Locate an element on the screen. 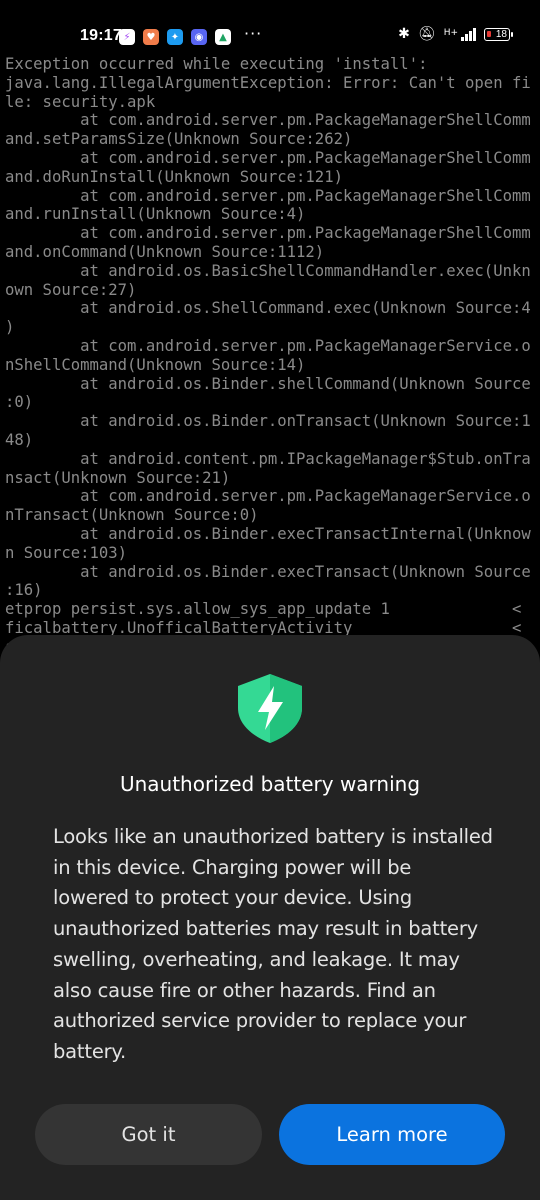 This screenshot has width=540, height=1200. terminal-line: :16) is located at coordinates (272, 590).